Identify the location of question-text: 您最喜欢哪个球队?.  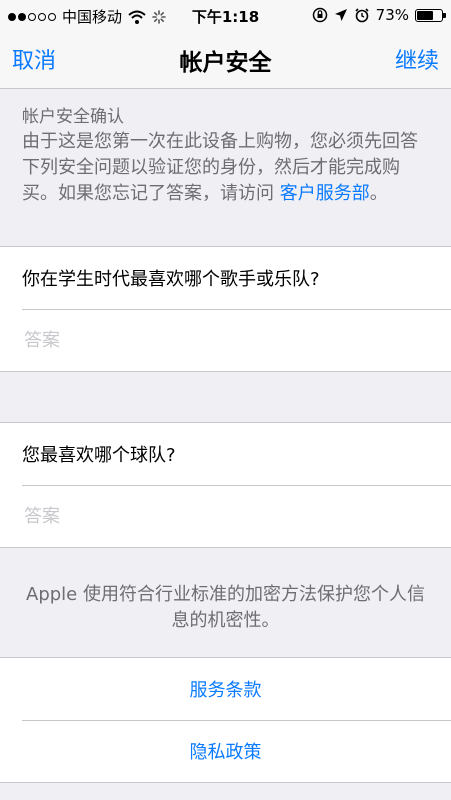
(99, 455).